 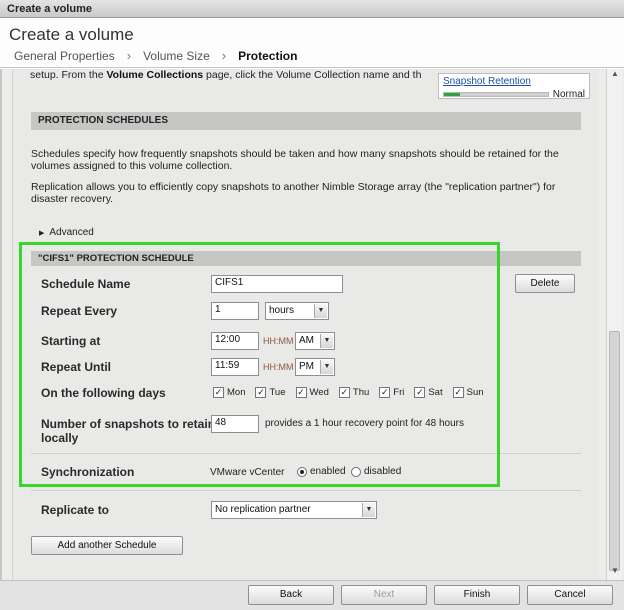 I want to click on day-label: Thu, so click(x=361, y=392).